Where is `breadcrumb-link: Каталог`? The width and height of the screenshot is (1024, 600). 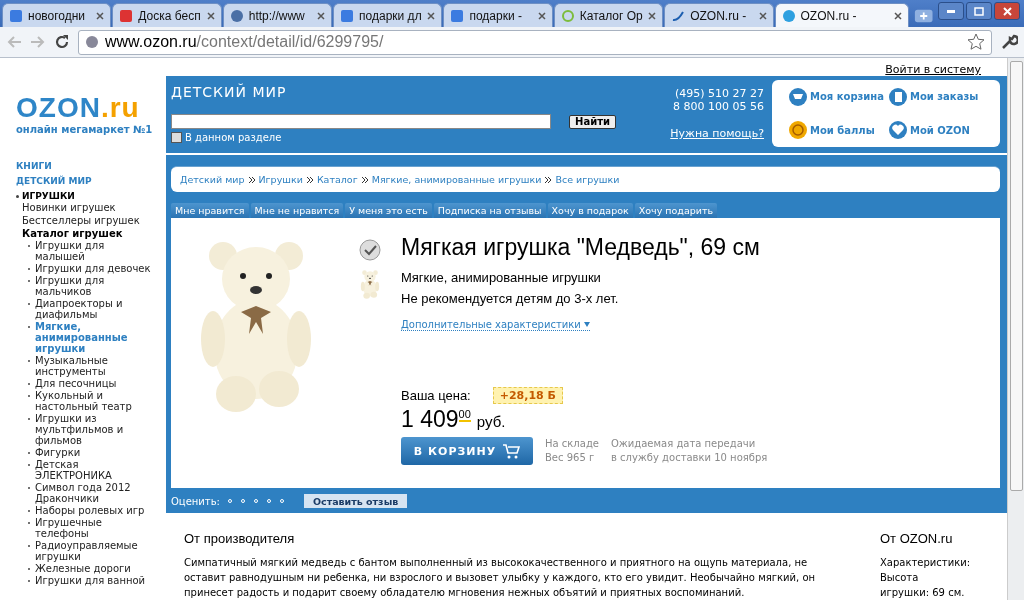 breadcrumb-link: Каталог is located at coordinates (337, 179).